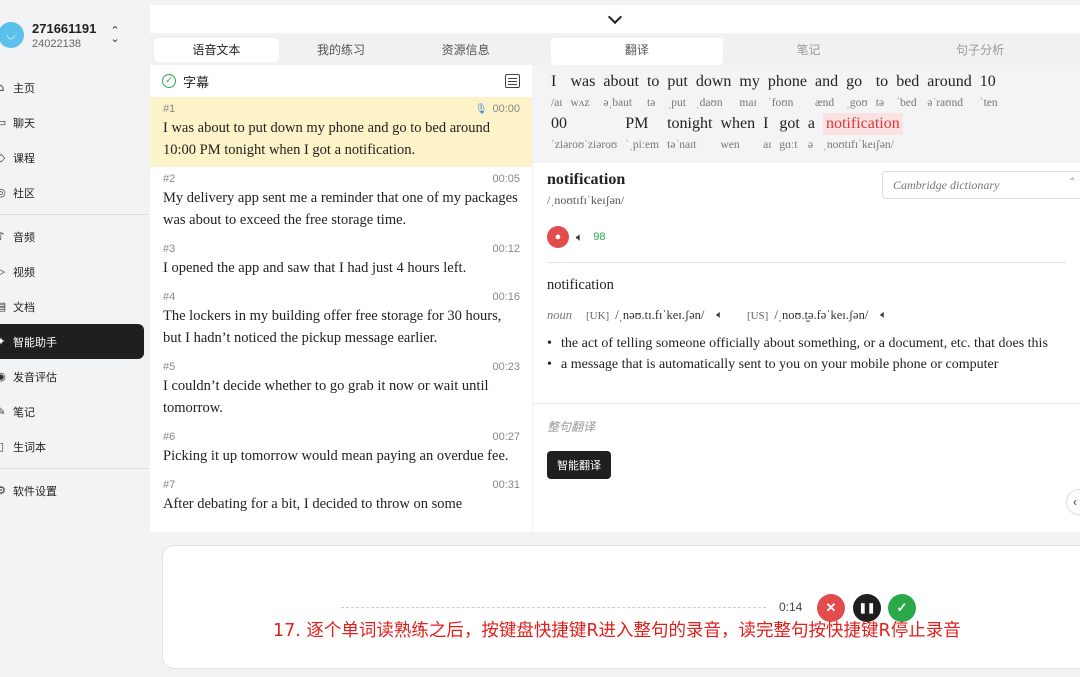  Describe the element at coordinates (621, 92) in the screenshot. I see `sentence-word: about əˌbaut` at that location.